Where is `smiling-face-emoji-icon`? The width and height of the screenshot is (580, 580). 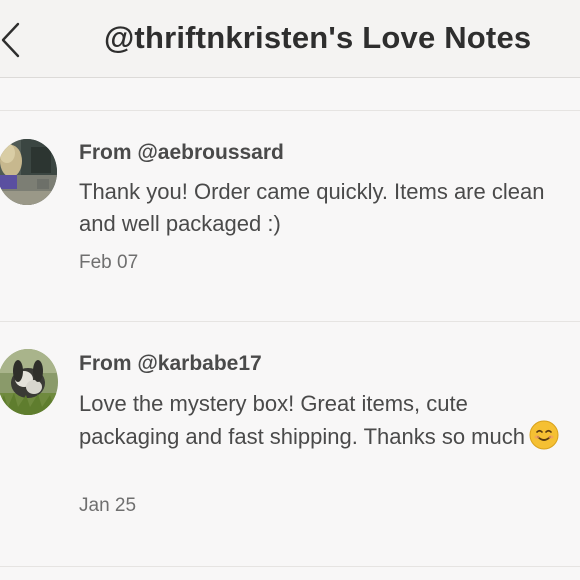 smiling-face-emoji-icon is located at coordinates (544, 435).